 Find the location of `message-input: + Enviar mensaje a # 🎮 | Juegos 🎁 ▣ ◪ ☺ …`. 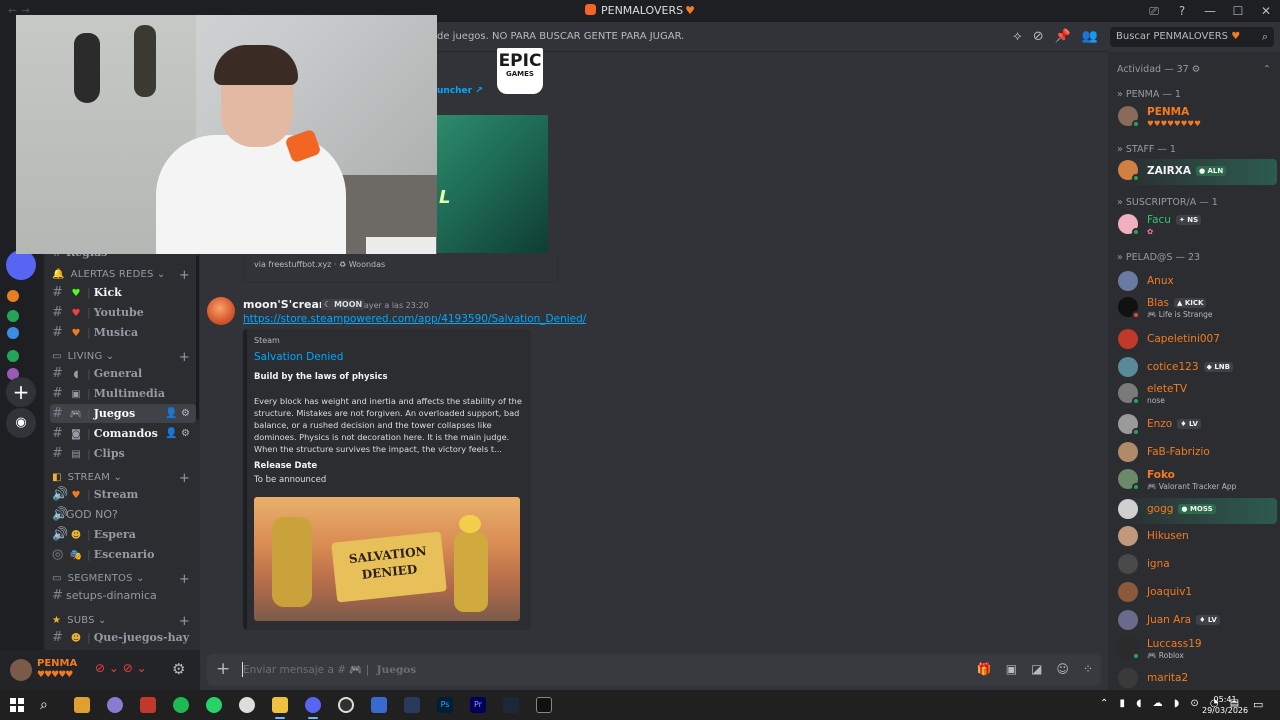

message-input: + Enviar mensaje a # 🎮 | Juegos 🎁 ▣ ◪ ☺ … is located at coordinates (654, 670).